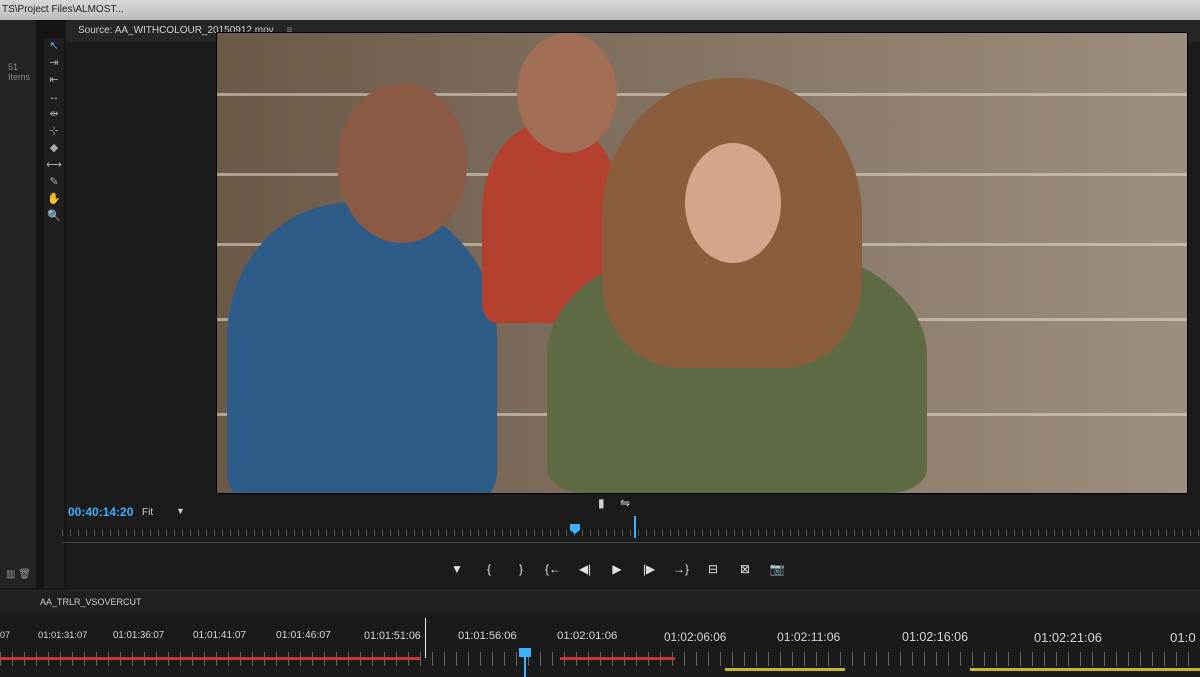 The width and height of the screenshot is (1200, 677). Describe the element at coordinates (19, 72) in the screenshot. I see `items-count: 51 Items` at that location.